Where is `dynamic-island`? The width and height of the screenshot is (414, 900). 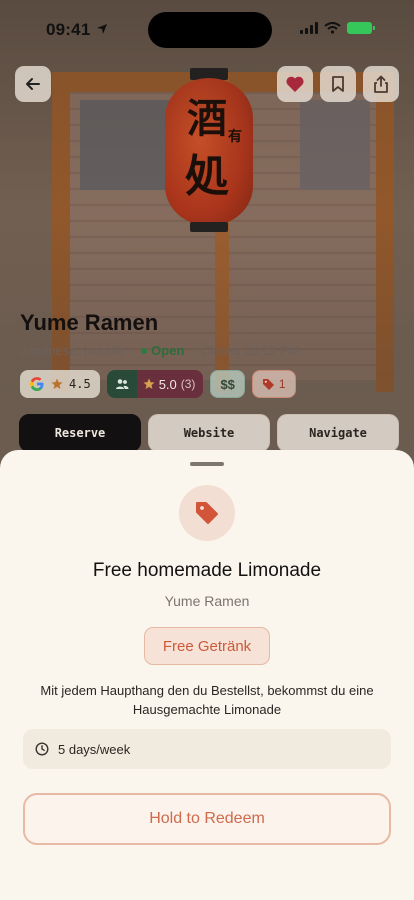 dynamic-island is located at coordinates (210, 30).